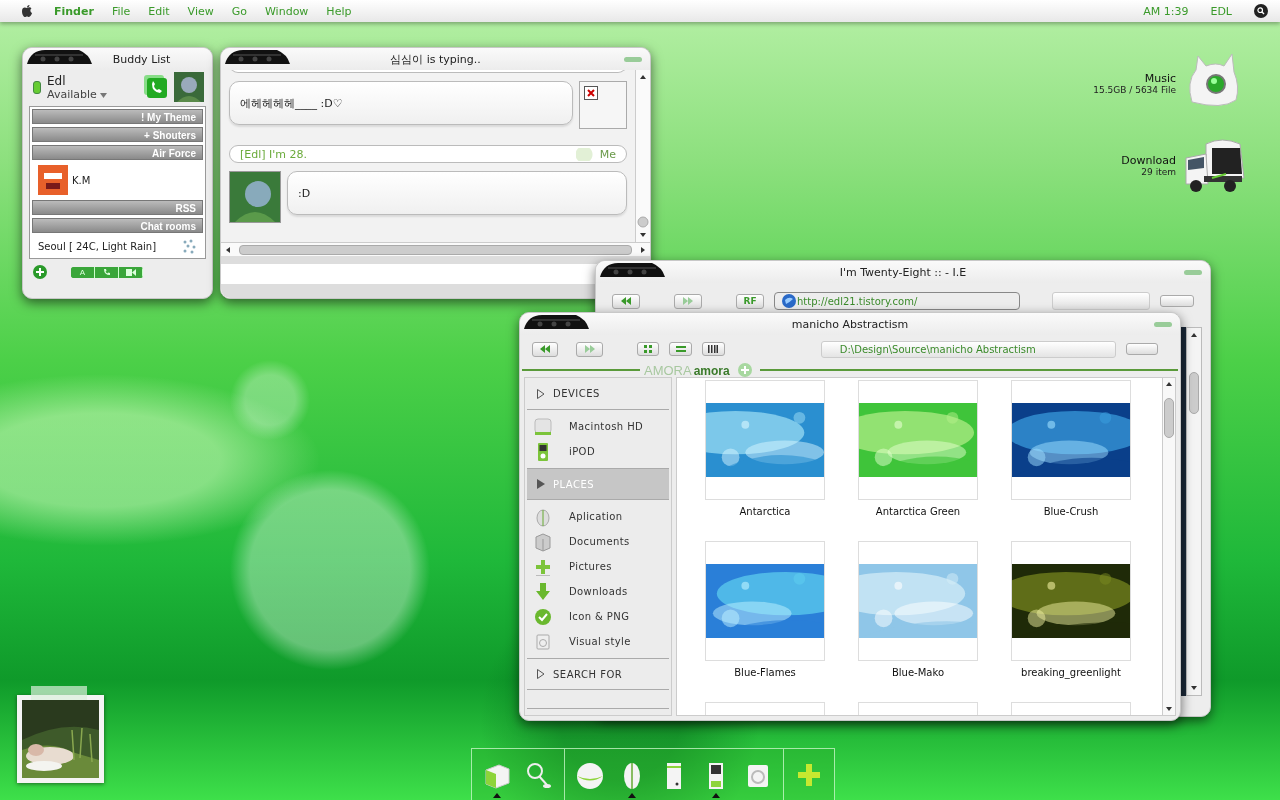  I want to click on file-name: Antarctica Green, so click(918, 511).